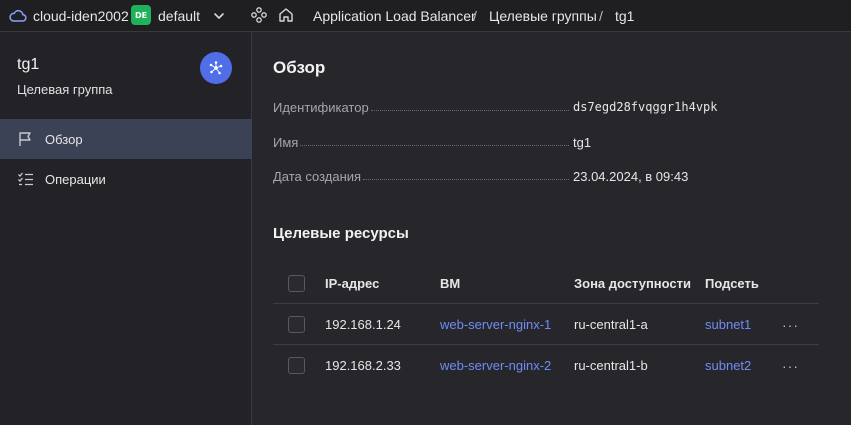 This screenshot has height=425, width=851. Describe the element at coordinates (625, 16) in the screenshot. I see `breadcrumb-current: tg1` at that location.